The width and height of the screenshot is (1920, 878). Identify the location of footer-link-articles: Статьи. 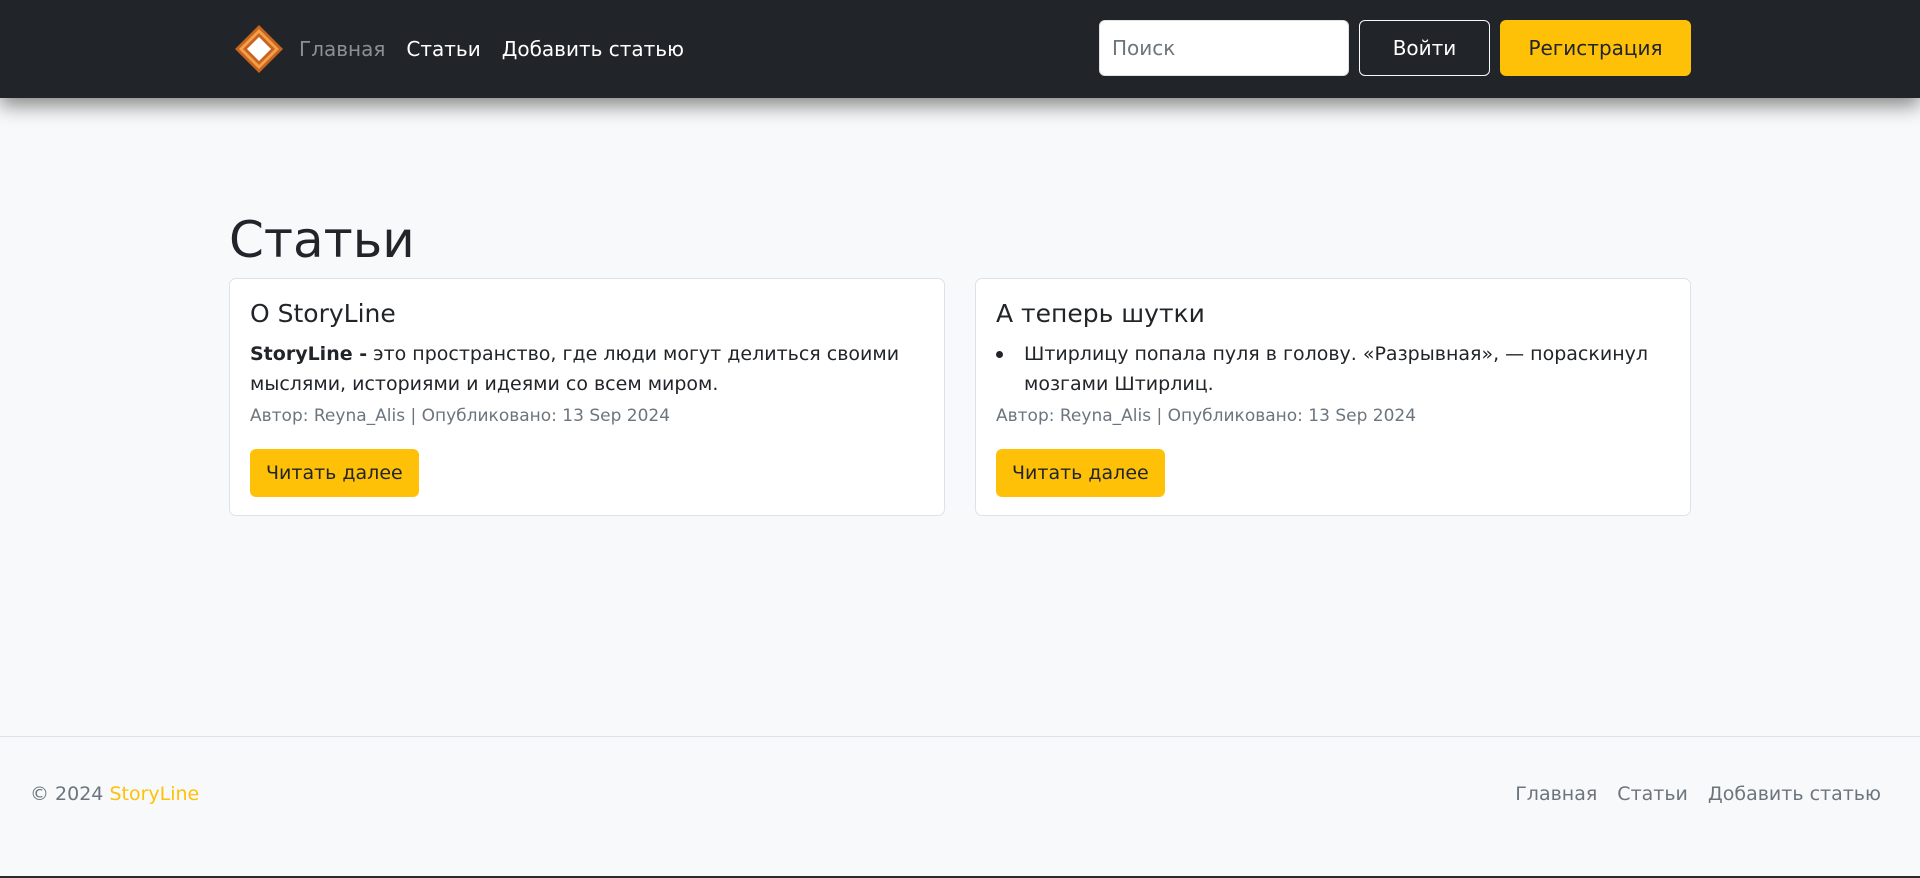
(1652, 794).